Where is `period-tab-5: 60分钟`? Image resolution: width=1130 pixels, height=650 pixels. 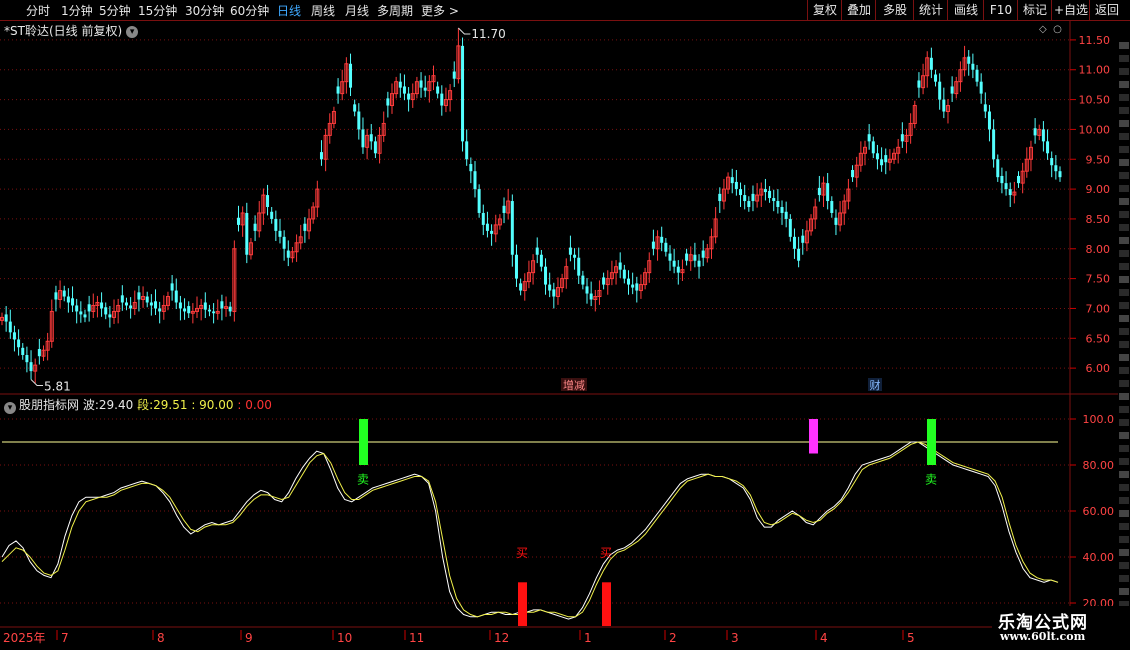 period-tab-5: 60分钟 is located at coordinates (249, 10).